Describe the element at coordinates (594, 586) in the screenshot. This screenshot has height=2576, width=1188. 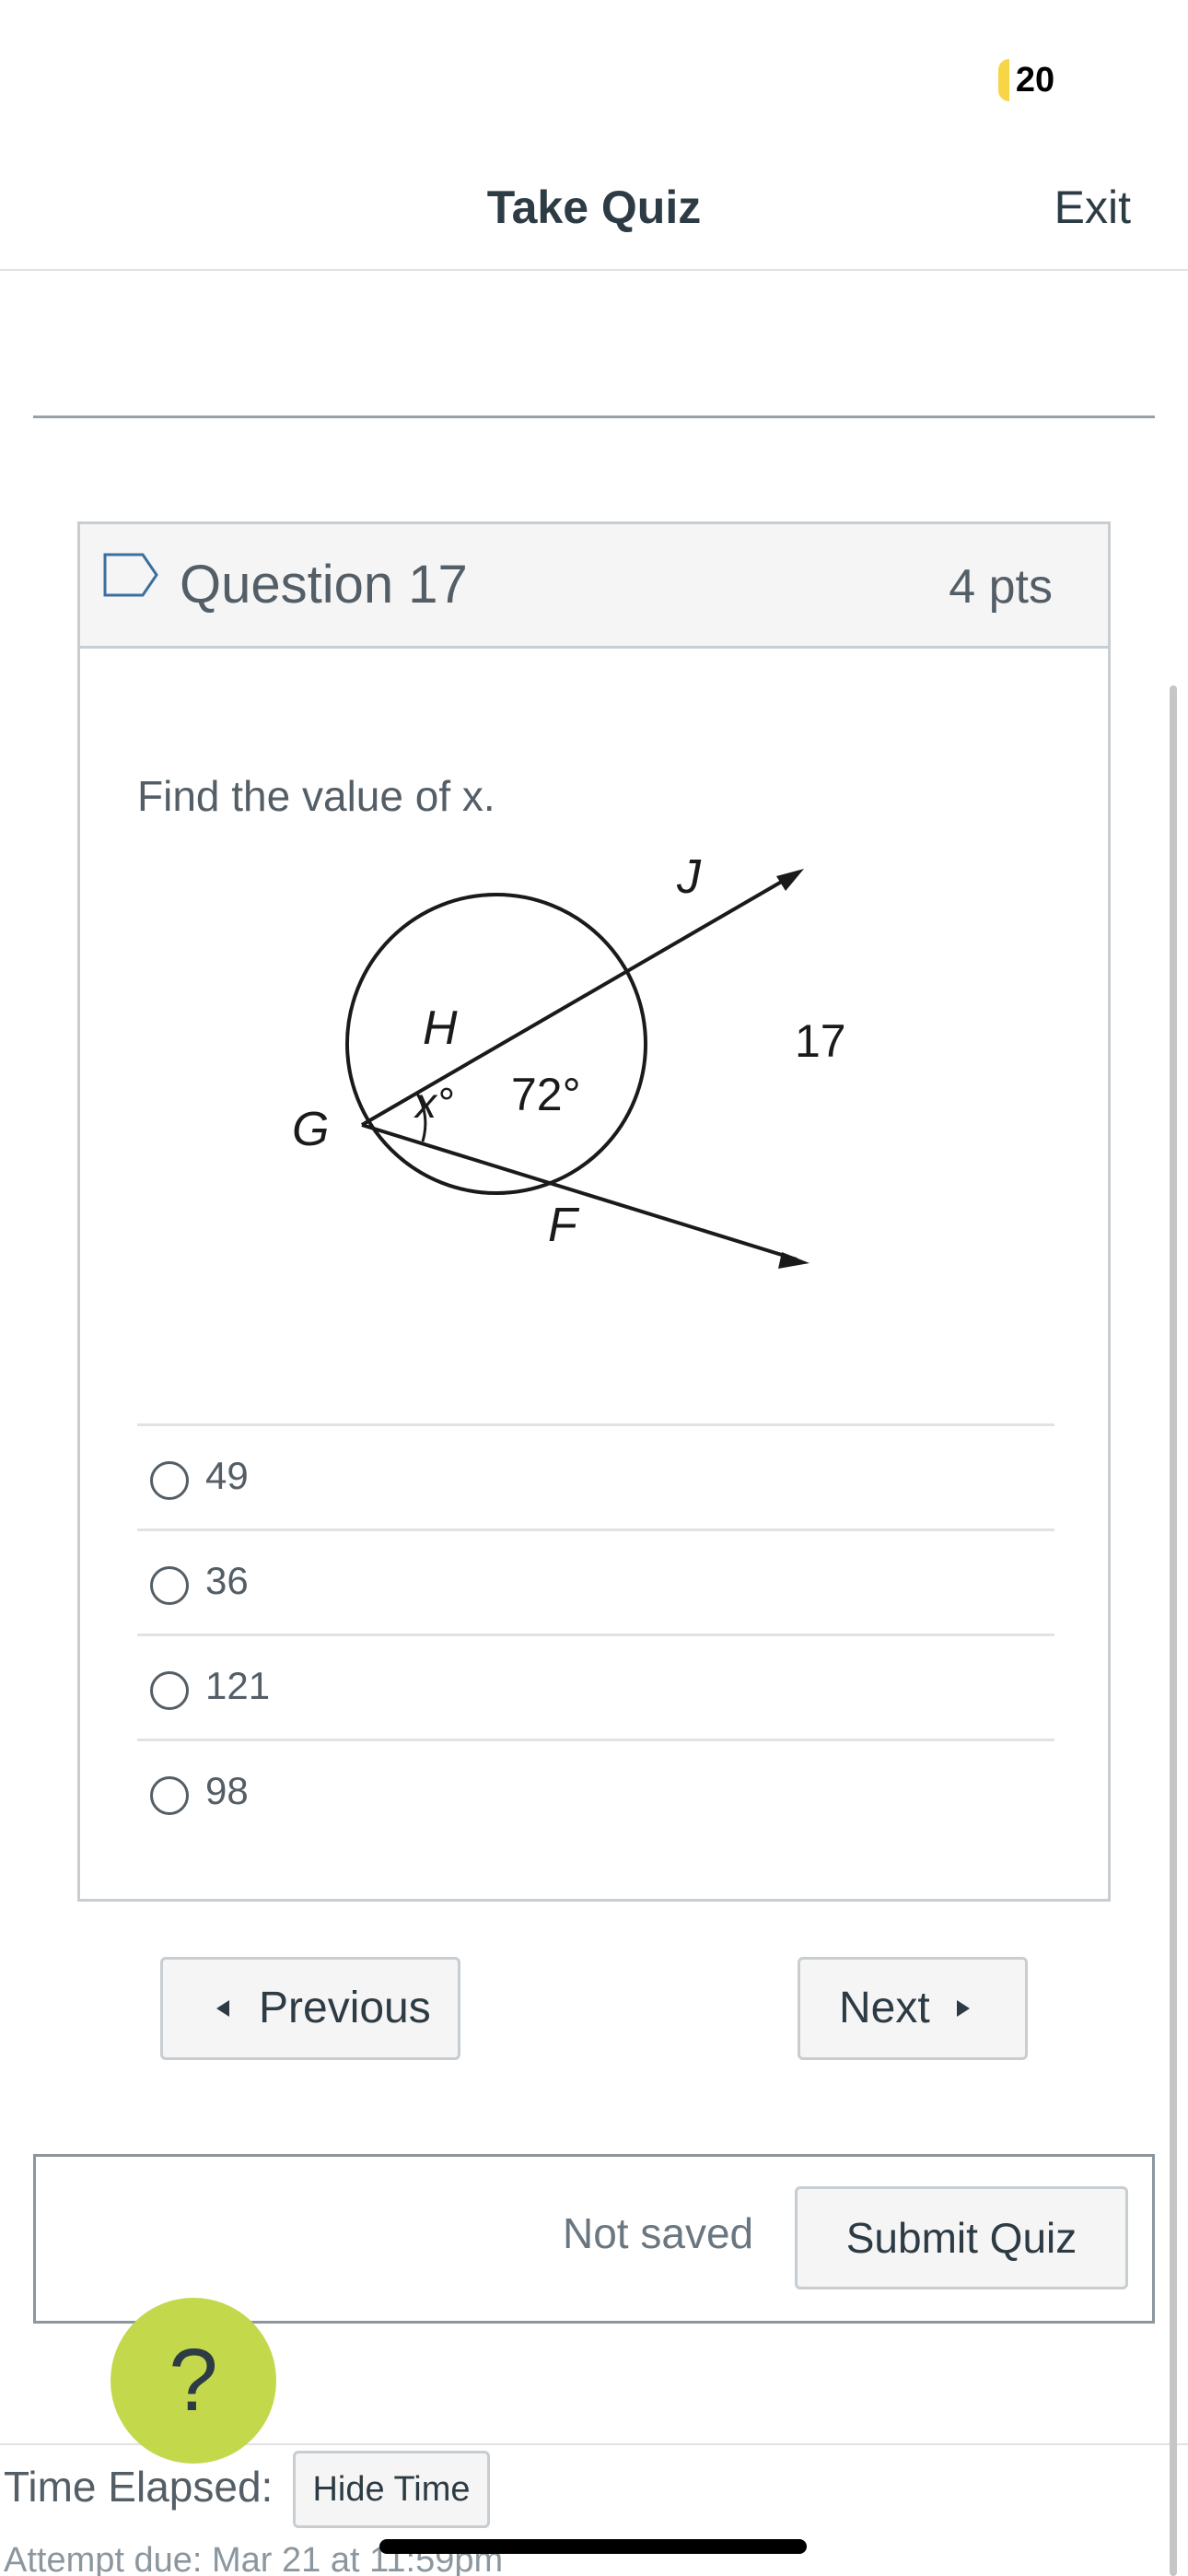
I see `question-header: Question 17 4 pts` at that location.